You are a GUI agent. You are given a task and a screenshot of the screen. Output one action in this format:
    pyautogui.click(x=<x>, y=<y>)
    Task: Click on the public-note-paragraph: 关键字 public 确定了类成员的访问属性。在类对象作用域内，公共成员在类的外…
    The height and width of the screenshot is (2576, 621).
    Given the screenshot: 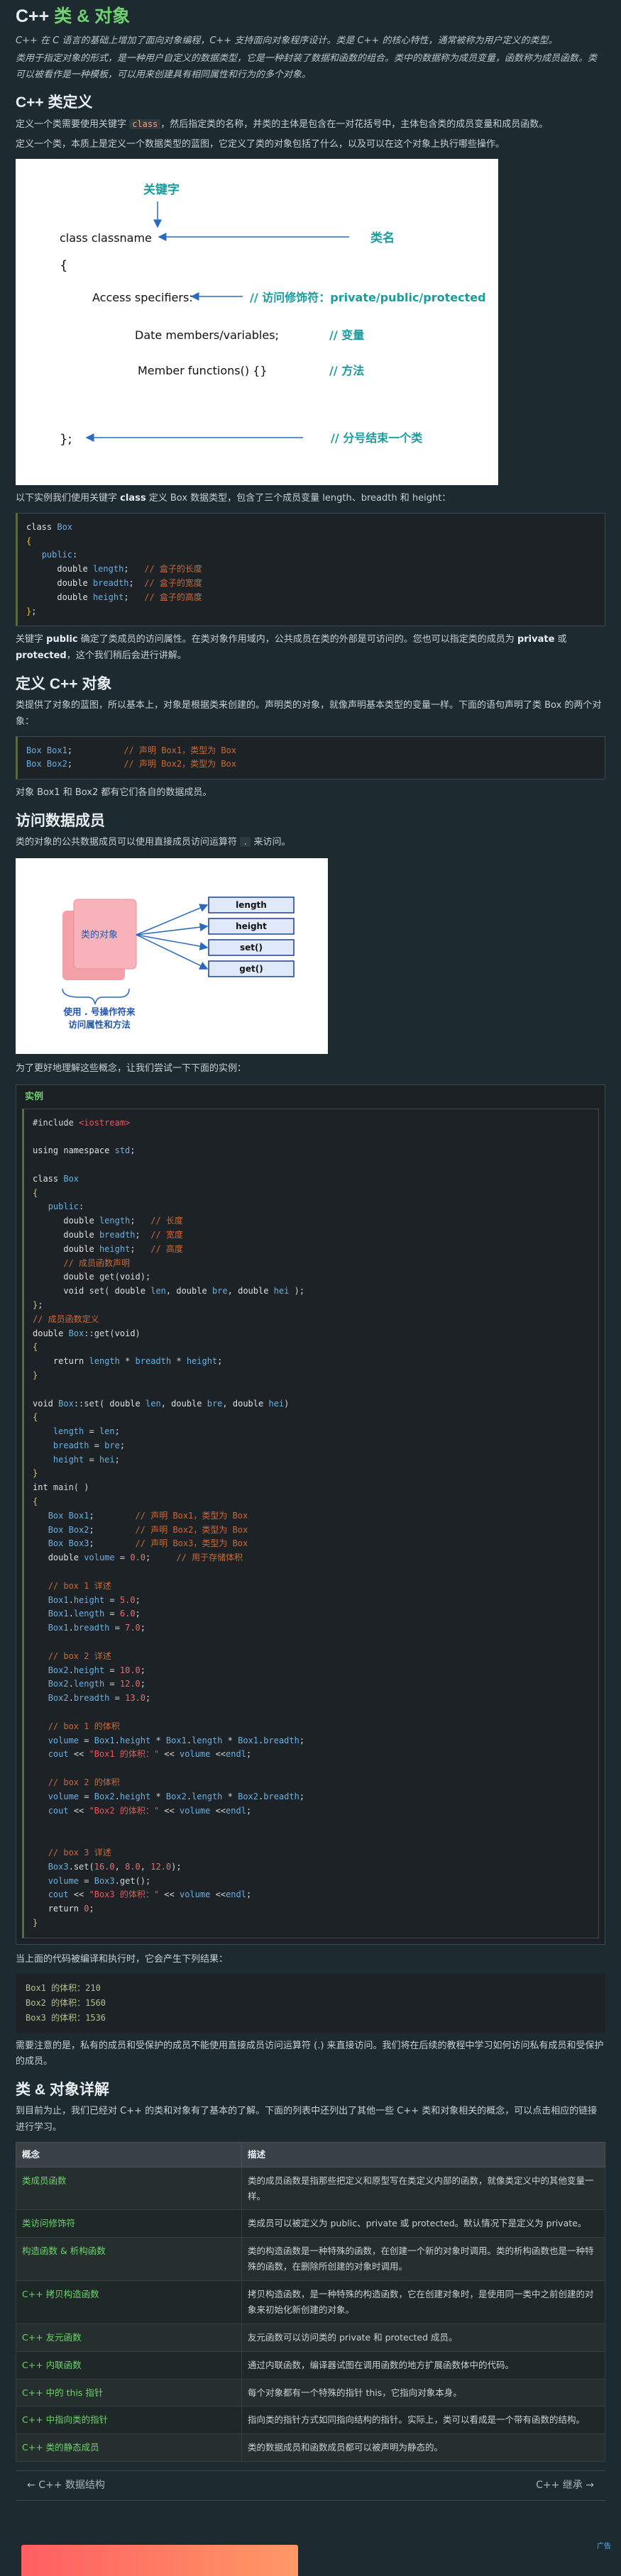 What is the action you would take?
    pyautogui.click(x=292, y=648)
    